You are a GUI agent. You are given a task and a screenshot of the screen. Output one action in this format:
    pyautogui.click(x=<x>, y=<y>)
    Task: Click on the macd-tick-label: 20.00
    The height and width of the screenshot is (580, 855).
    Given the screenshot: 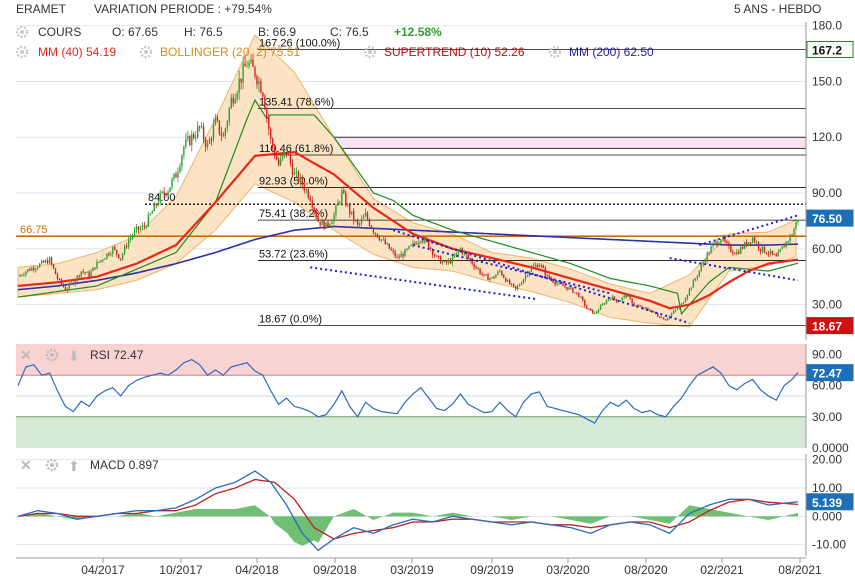 What is the action you would take?
    pyautogui.click(x=827, y=460)
    